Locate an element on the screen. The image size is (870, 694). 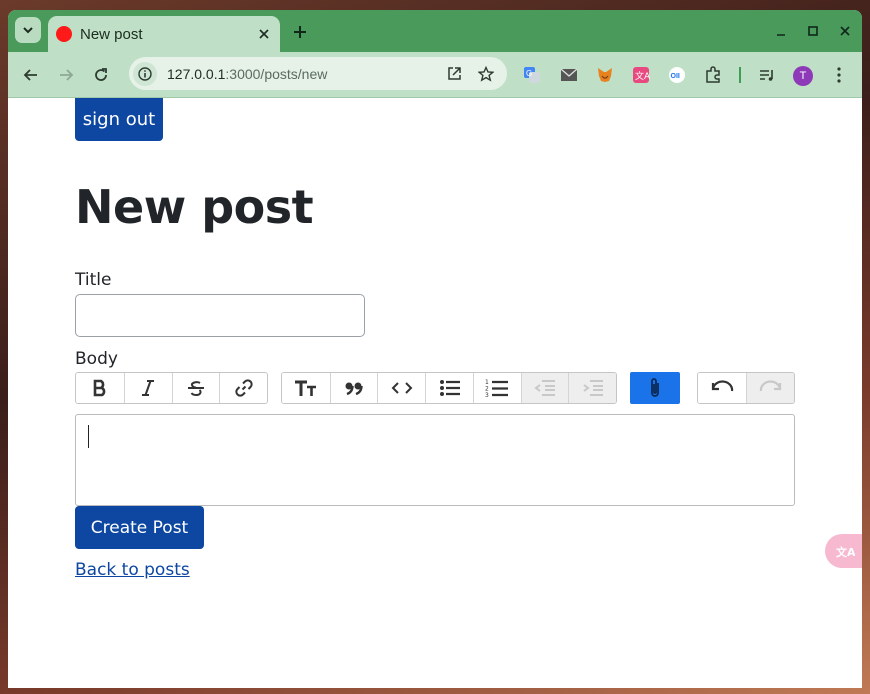
bullet-list-button is located at coordinates (449, 388).